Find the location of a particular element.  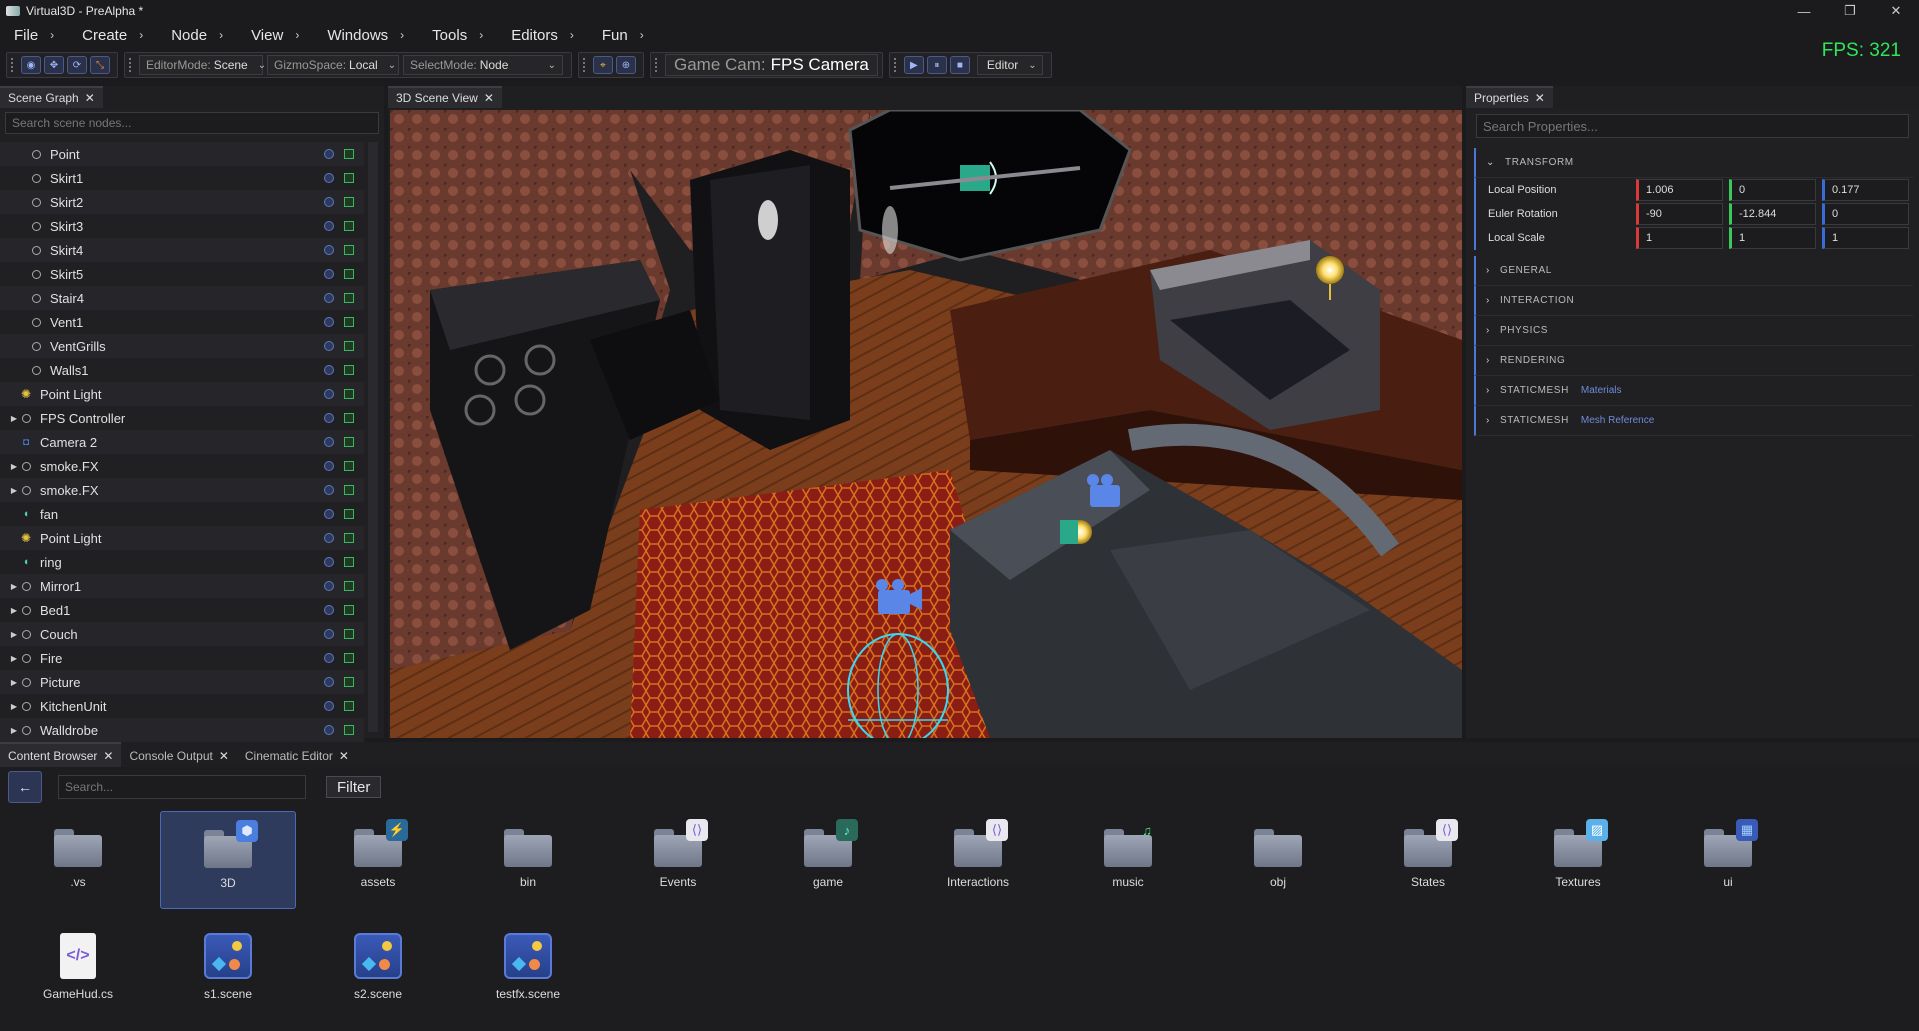

tab-properties: Properties ✕ is located at coordinates (1509, 97).